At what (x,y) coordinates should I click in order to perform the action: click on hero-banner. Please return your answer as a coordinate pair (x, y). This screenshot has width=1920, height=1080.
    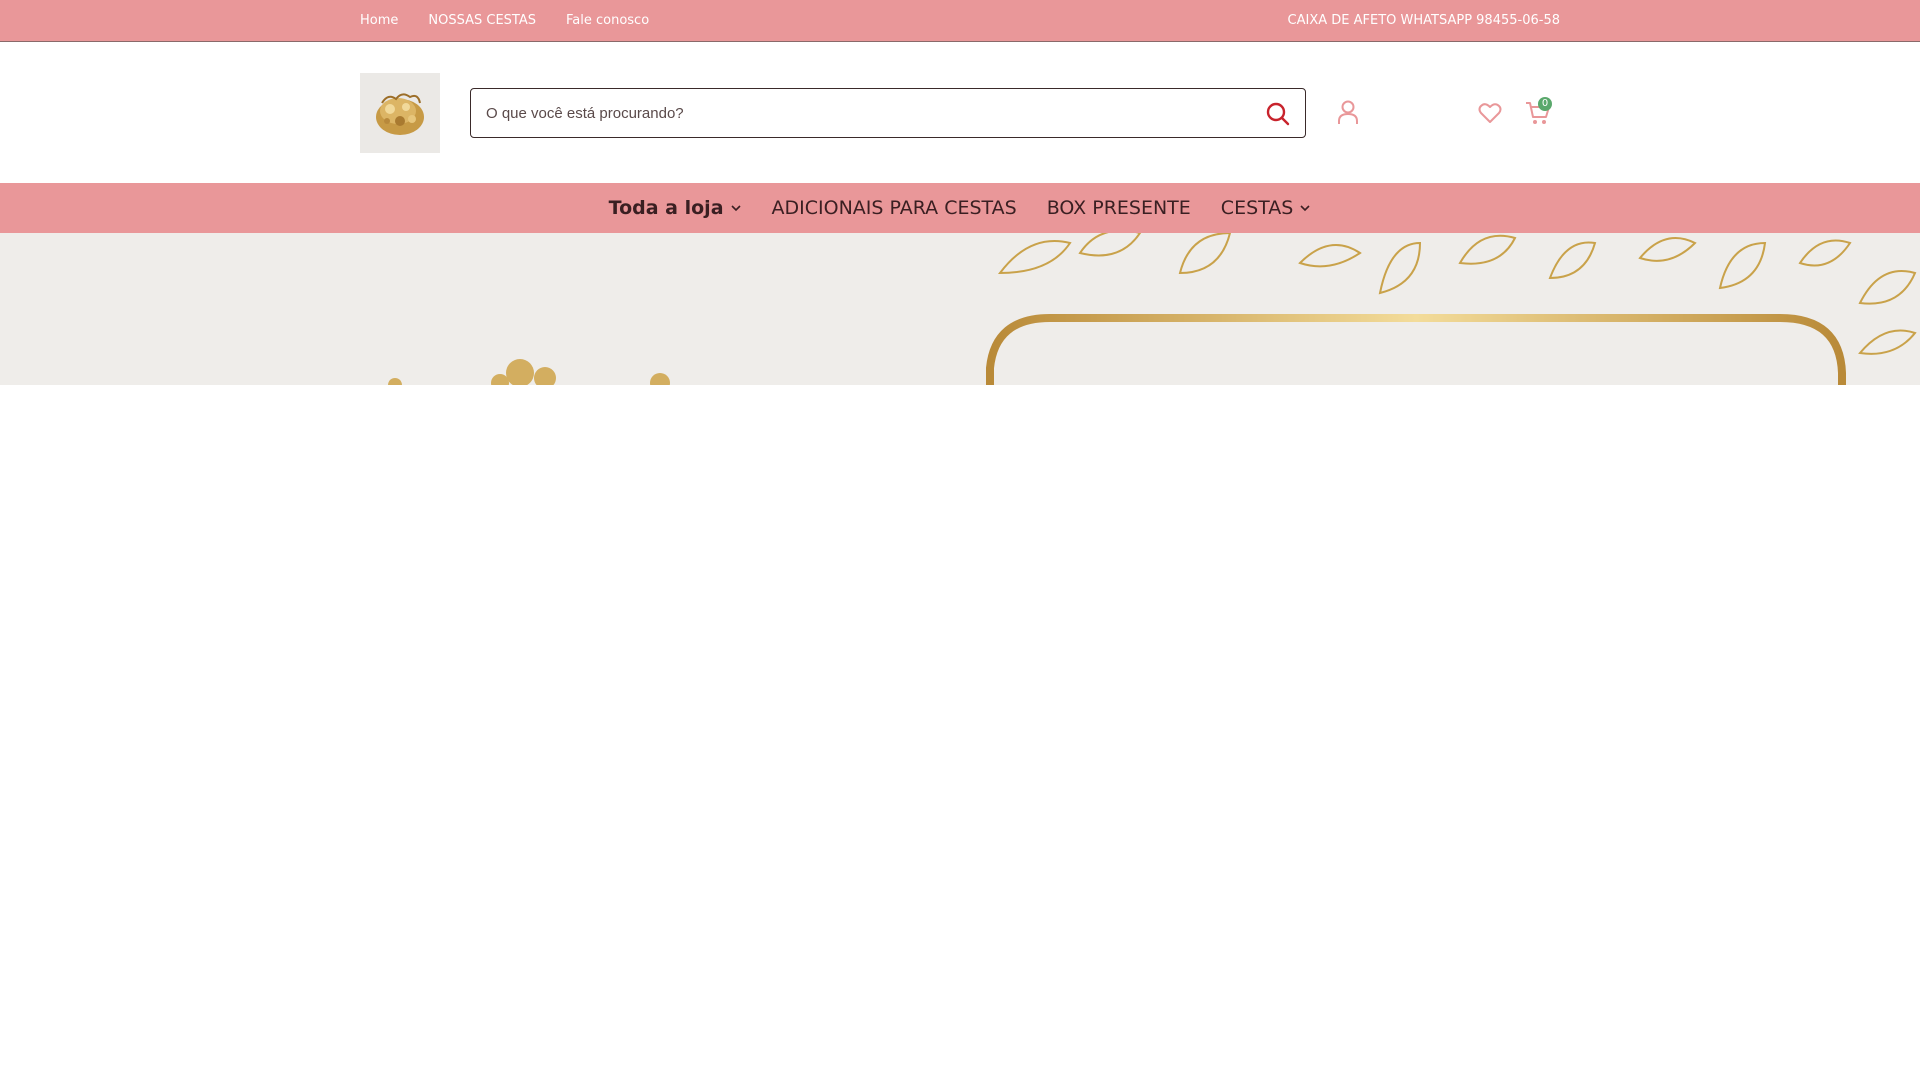
    Looking at the image, I should click on (960, 309).